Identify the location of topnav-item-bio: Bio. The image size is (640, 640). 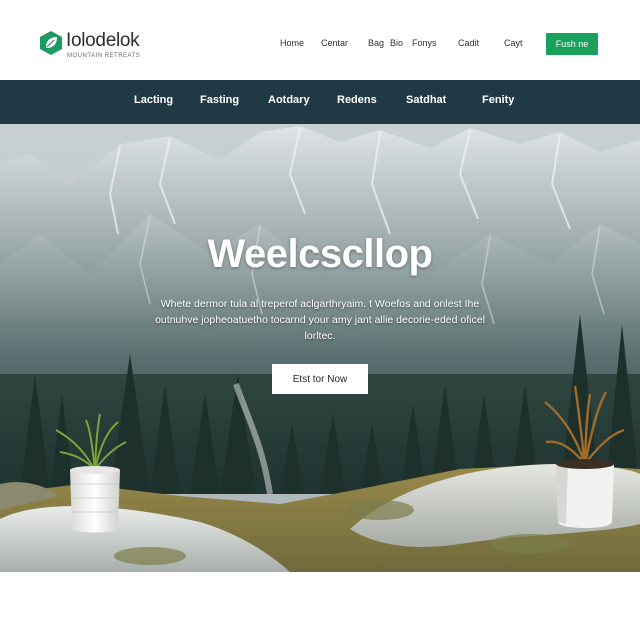
(396, 43).